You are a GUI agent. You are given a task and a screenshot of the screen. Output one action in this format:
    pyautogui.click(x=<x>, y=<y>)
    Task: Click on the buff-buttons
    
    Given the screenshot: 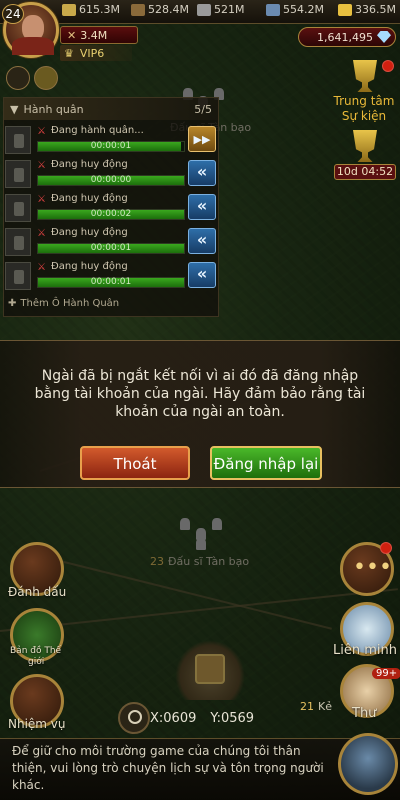 What is the action you would take?
    pyautogui.click(x=32, y=78)
    